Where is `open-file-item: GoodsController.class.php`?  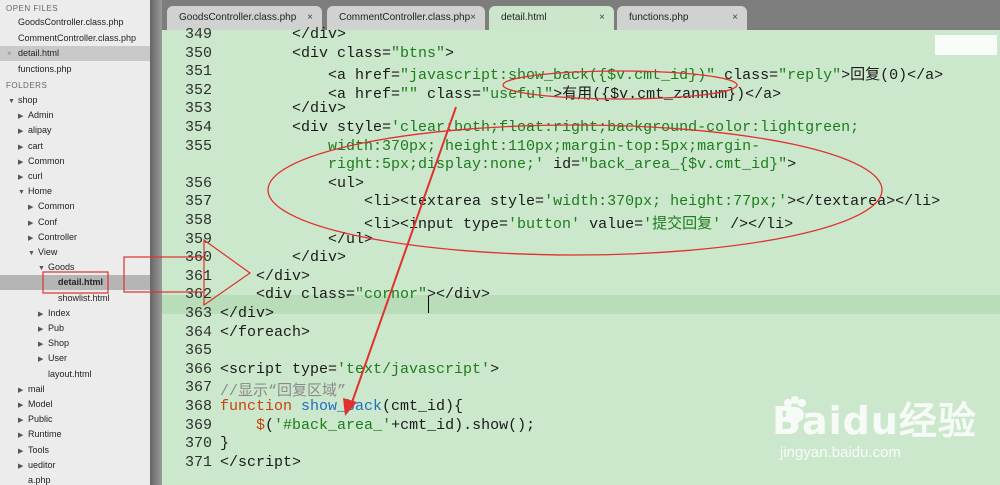
open-file-item: GoodsController.class.php is located at coordinates (75, 22).